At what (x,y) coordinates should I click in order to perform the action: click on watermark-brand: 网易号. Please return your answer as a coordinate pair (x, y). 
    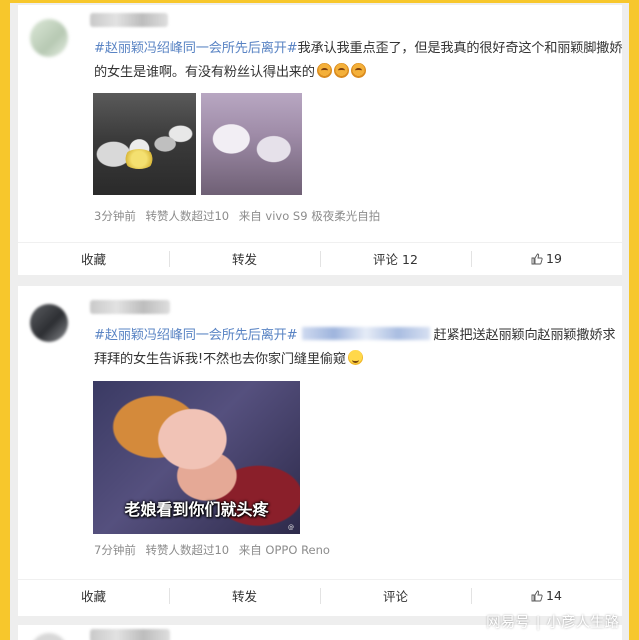
    Looking at the image, I should click on (508, 623).